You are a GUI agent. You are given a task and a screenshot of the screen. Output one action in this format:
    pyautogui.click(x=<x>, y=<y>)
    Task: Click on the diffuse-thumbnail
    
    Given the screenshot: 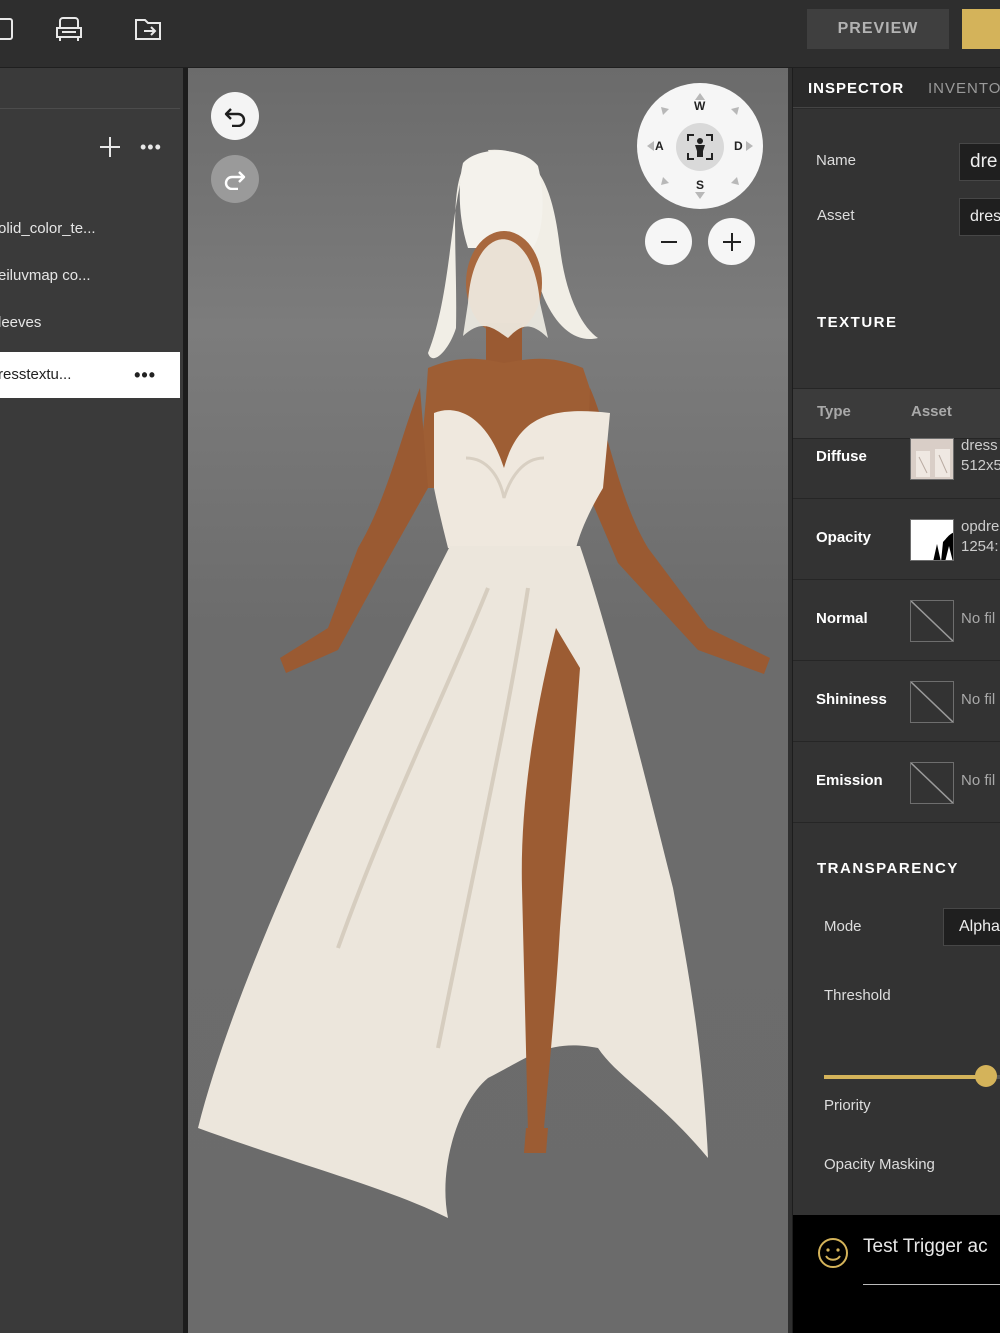 What is the action you would take?
    pyautogui.click(x=932, y=459)
    